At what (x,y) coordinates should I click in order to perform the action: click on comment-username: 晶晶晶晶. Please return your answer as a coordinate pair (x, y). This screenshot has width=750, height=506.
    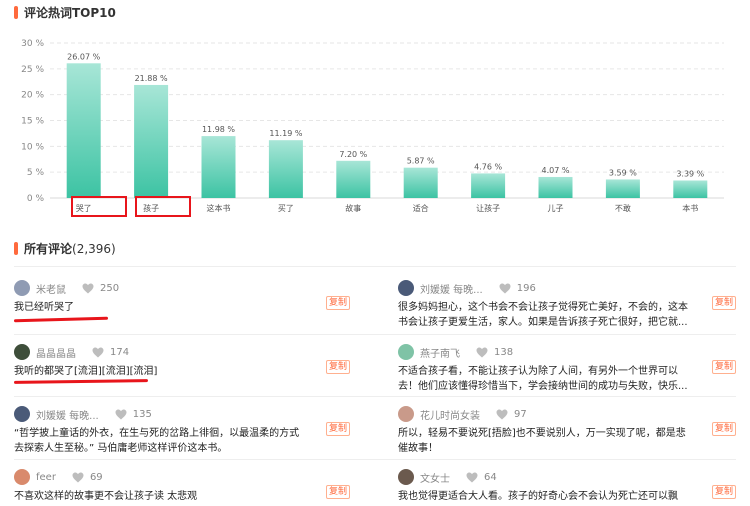
    Looking at the image, I should click on (56, 352).